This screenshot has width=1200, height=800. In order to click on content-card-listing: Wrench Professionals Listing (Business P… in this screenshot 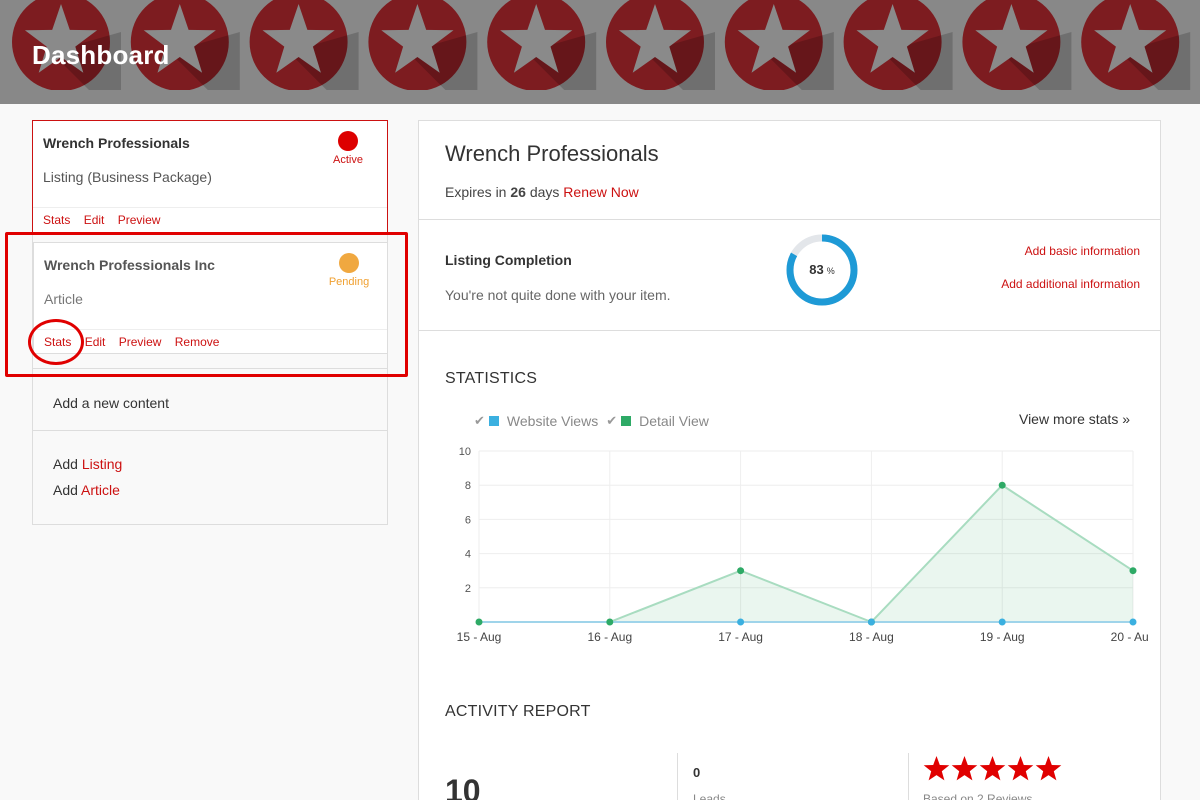, I will do `click(210, 176)`.